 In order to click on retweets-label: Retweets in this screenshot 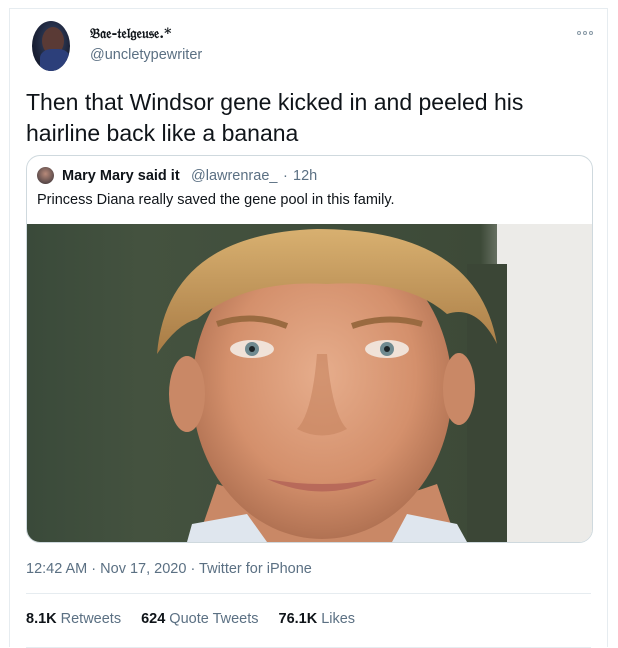, I will do `click(91, 619)`.